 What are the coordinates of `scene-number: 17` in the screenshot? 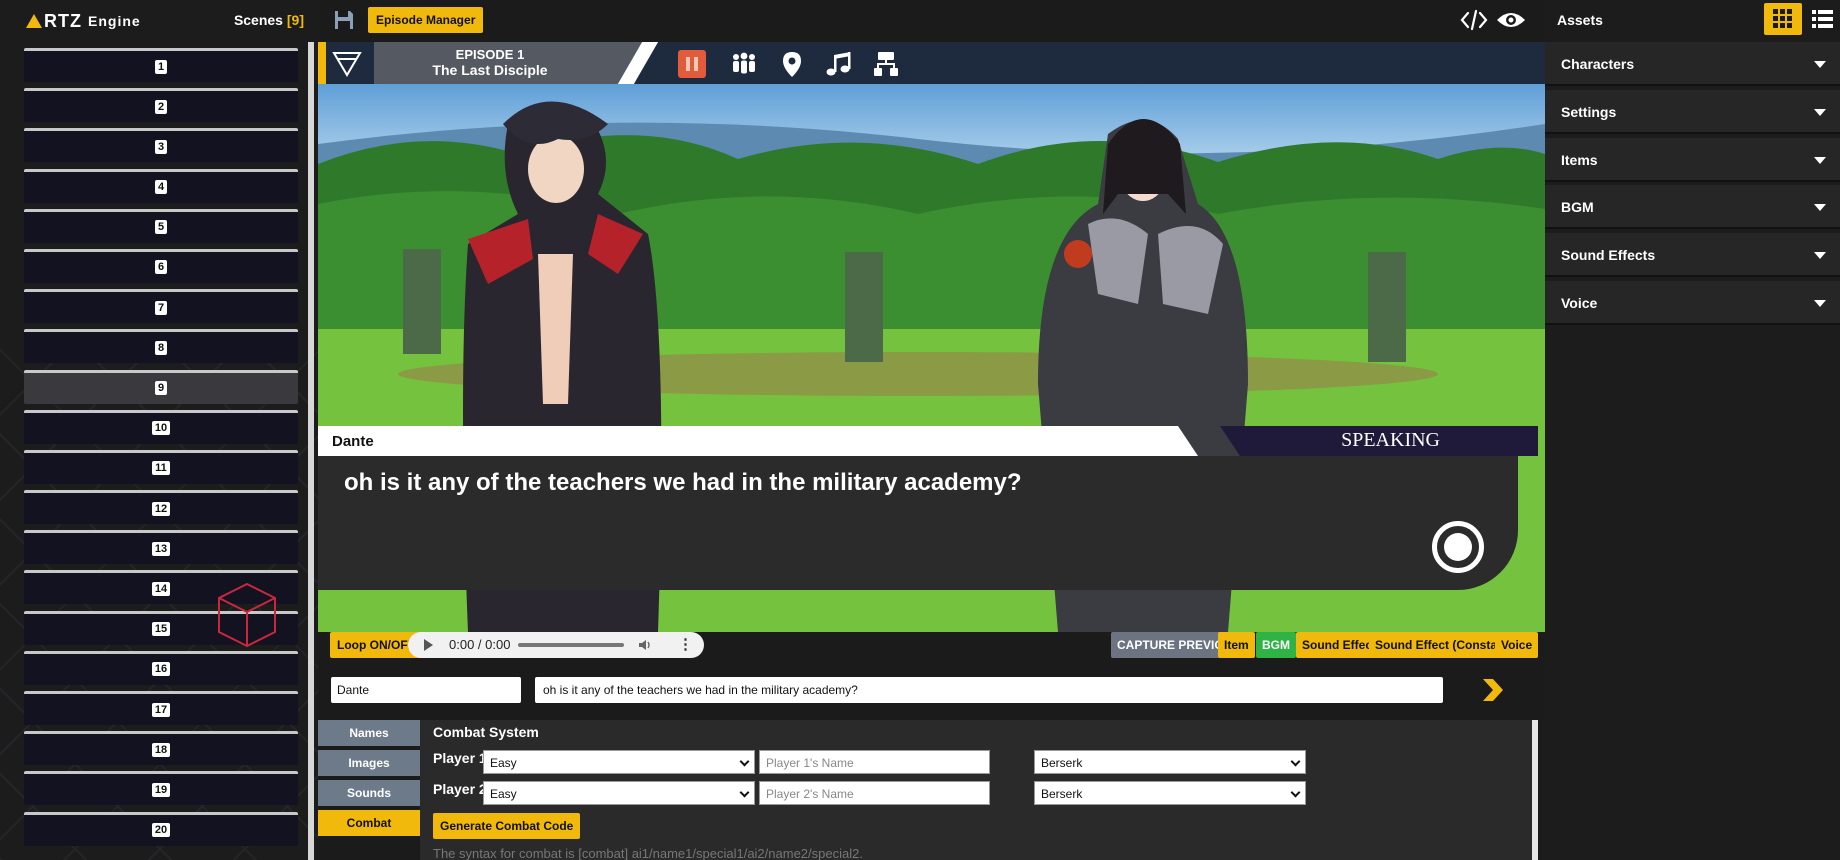 It's located at (161, 709).